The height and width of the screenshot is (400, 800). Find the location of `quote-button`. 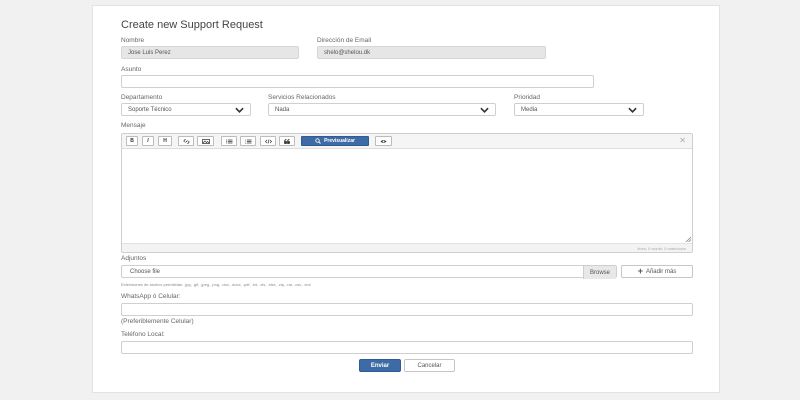

quote-button is located at coordinates (287, 141).